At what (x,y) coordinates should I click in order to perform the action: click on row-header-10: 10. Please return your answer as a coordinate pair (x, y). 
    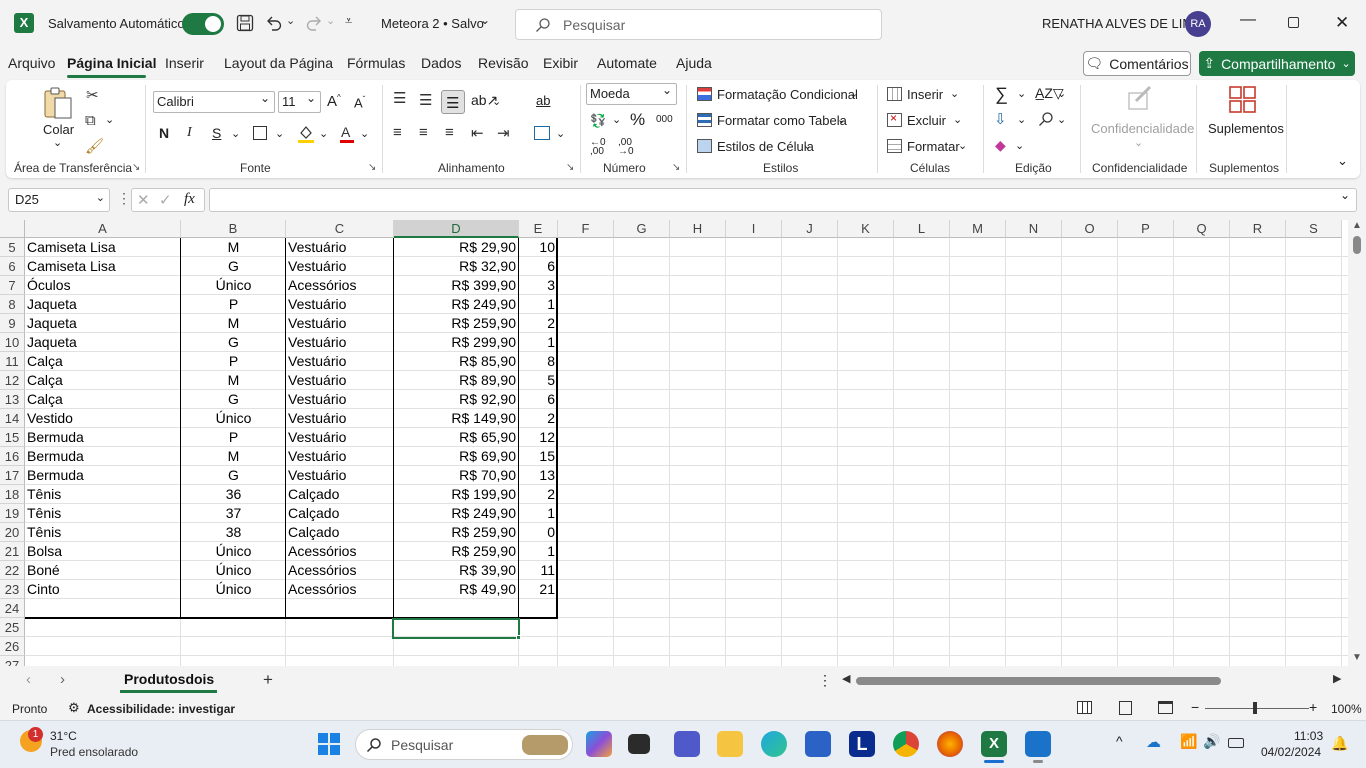
    Looking at the image, I should click on (12, 342).